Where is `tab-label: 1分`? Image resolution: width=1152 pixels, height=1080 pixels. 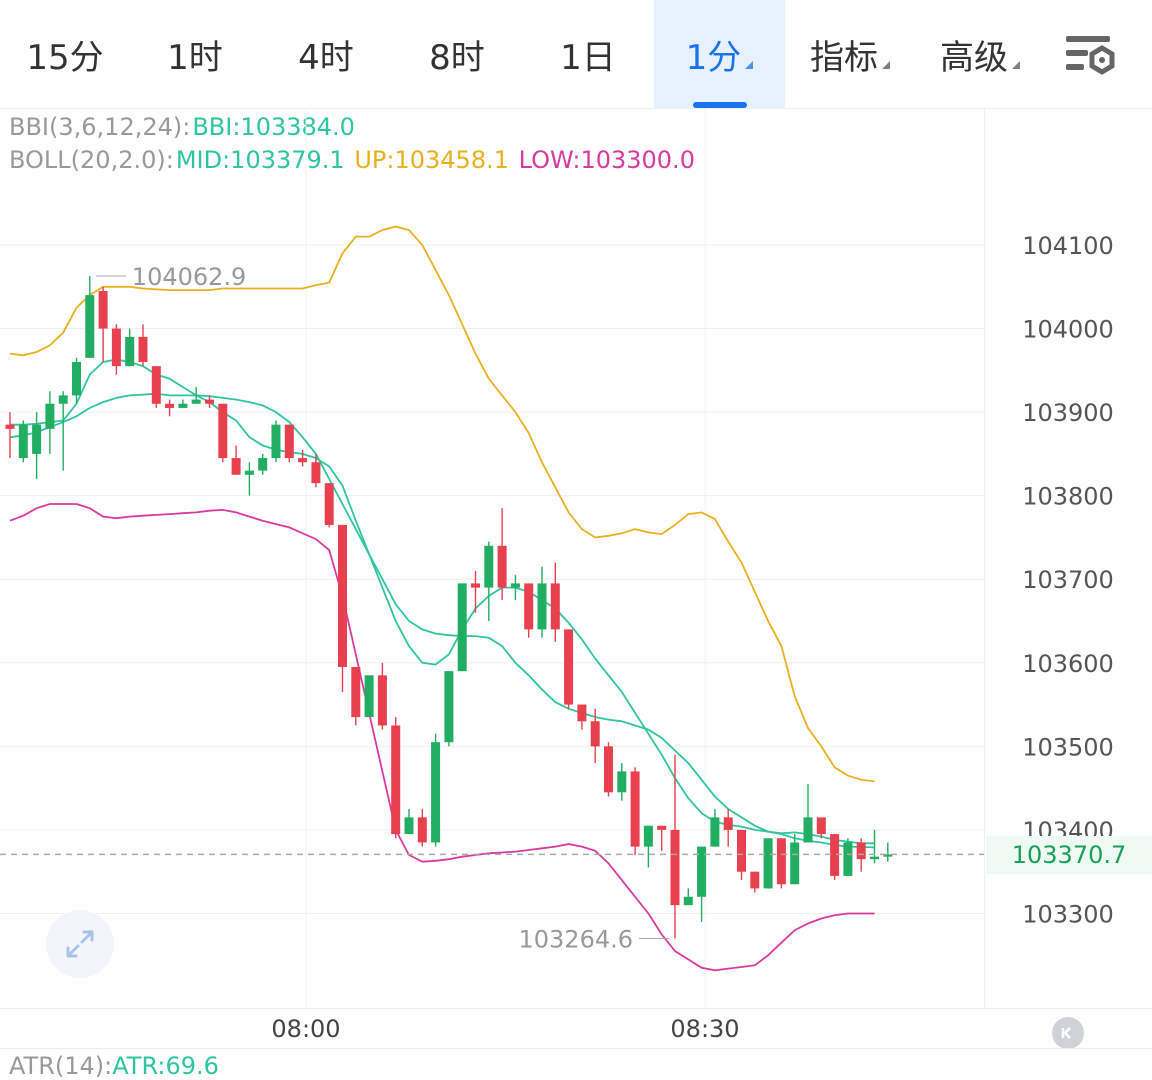
tab-label: 1分 is located at coordinates (713, 57).